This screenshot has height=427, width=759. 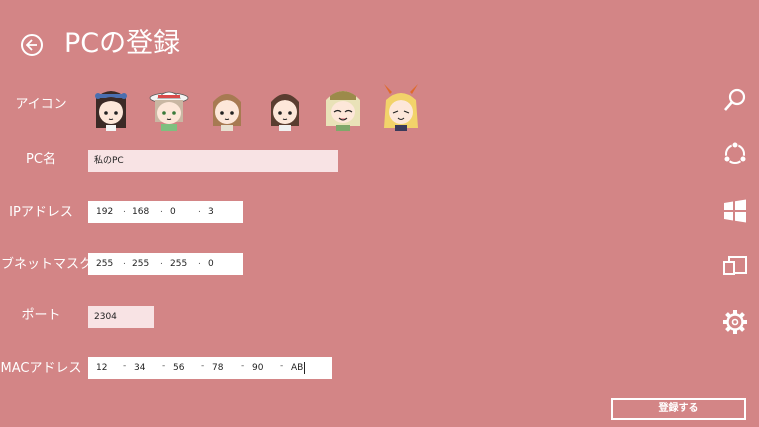 I want to click on port-label: ポート, so click(x=41, y=315).